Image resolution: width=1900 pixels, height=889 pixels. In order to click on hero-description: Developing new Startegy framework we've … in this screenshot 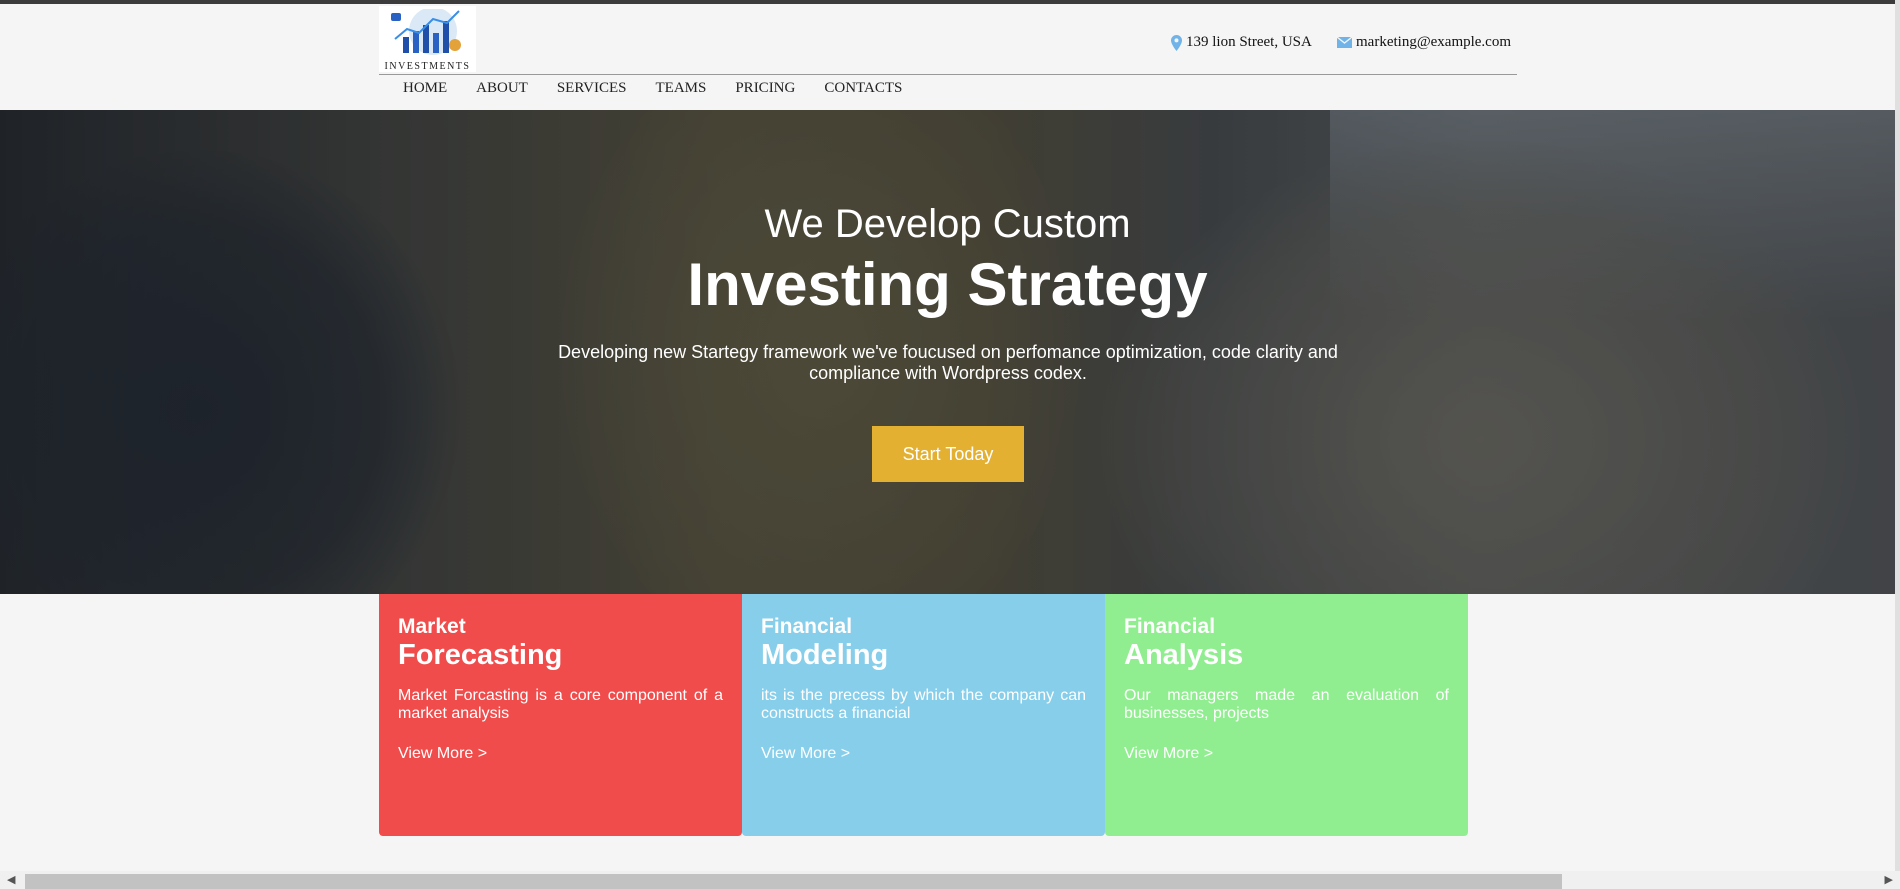, I will do `click(948, 362)`.